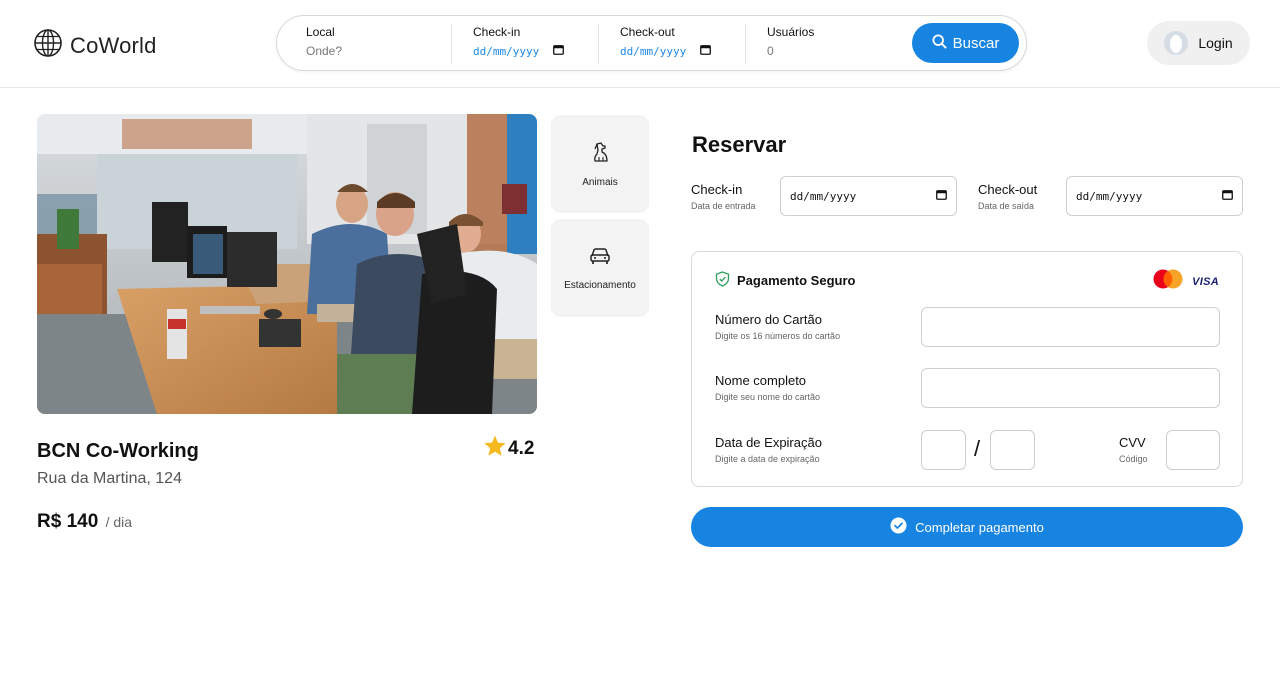 The width and height of the screenshot is (1280, 700). What do you see at coordinates (497, 32) in the screenshot?
I see `checkin-label: Check-in` at bounding box center [497, 32].